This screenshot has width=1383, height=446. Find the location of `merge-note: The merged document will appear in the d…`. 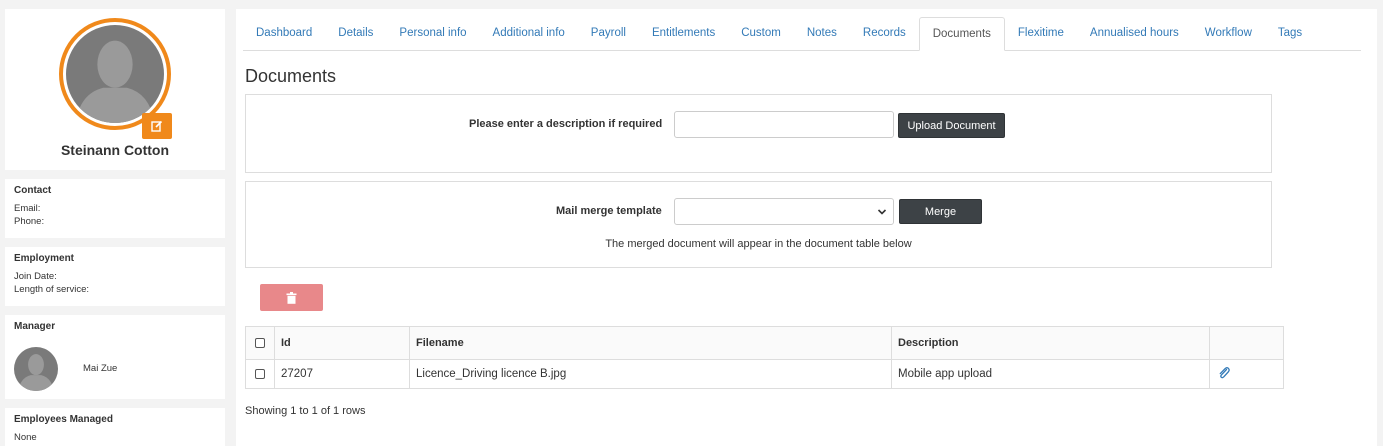

merge-note: The merged document will appear in the d… is located at coordinates (758, 244).